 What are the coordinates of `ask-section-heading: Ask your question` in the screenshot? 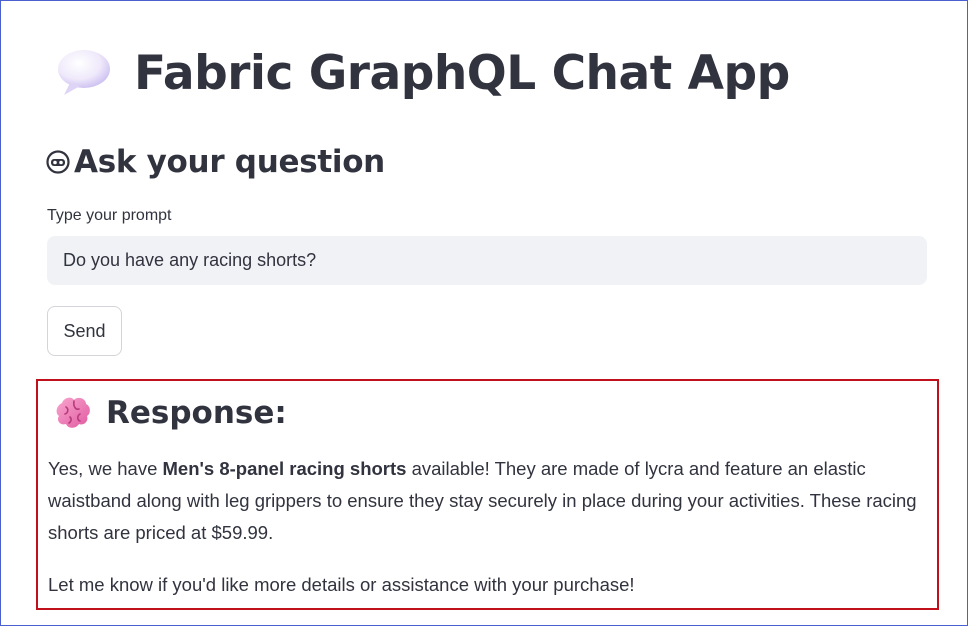 It's located at (215, 162).